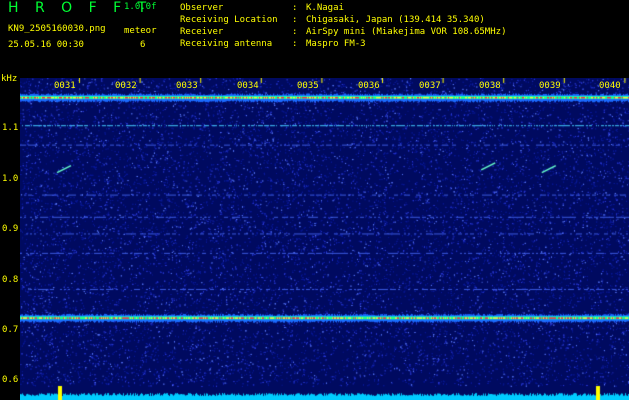  I want to click on x-tick-label: 0033, so click(187, 86).